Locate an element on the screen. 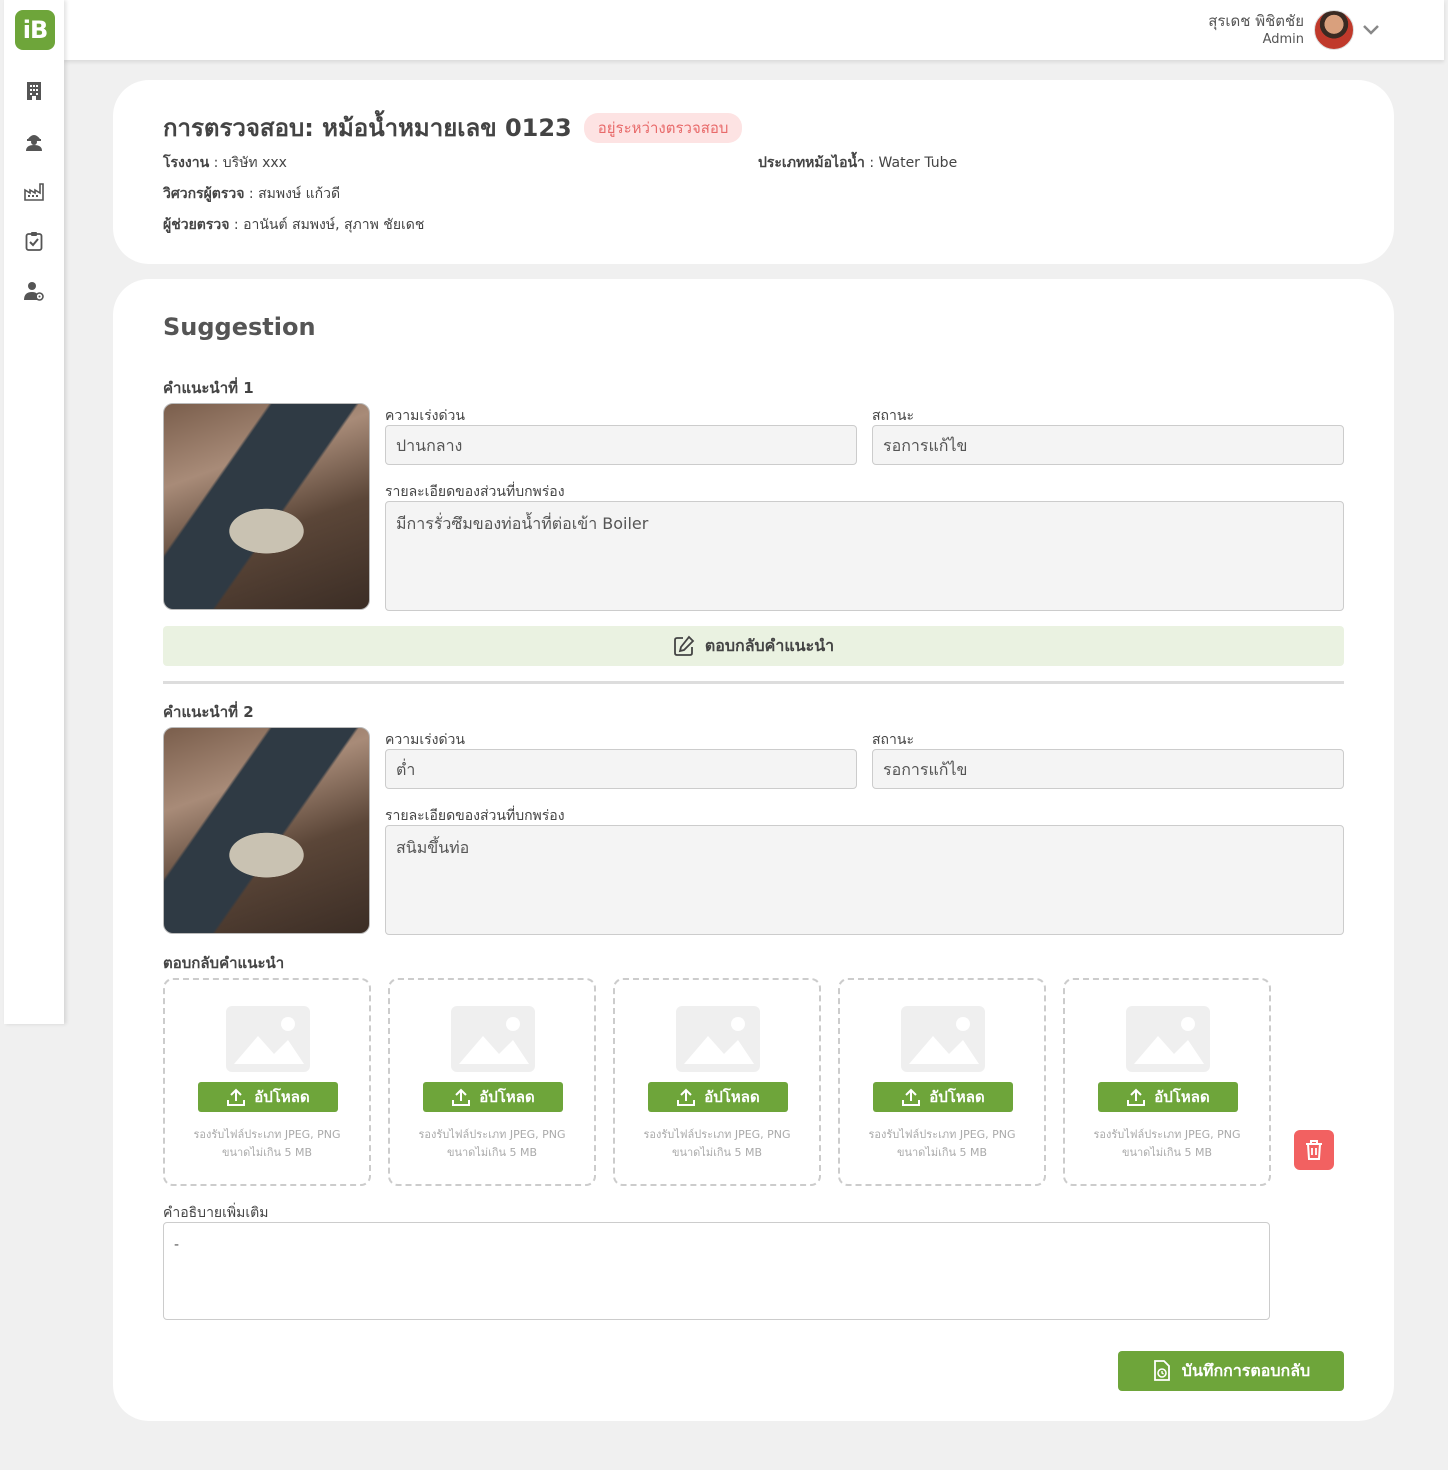  section-title: Suggestion is located at coordinates (239, 327).